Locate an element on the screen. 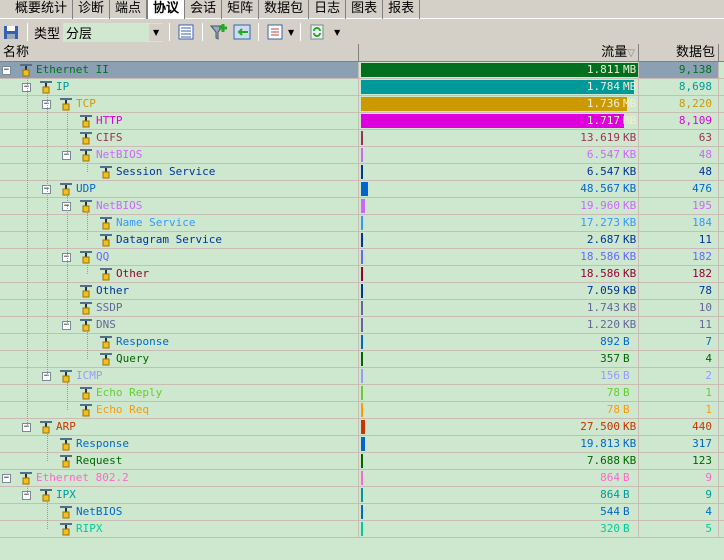  traffic-value: 6.547 is located at coordinates (603, 171).